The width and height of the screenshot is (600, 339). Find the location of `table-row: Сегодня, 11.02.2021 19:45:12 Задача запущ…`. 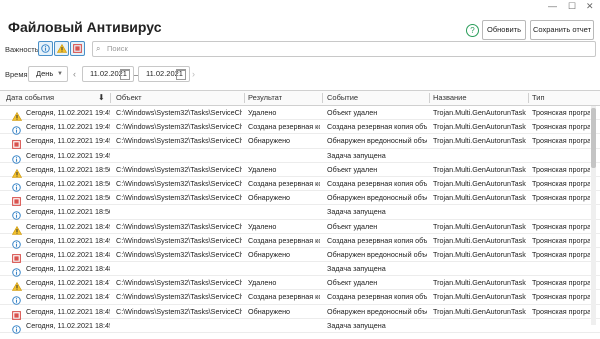

table-row: Сегодня, 11.02.2021 19:45:12 Задача запущ… is located at coordinates (300, 156).